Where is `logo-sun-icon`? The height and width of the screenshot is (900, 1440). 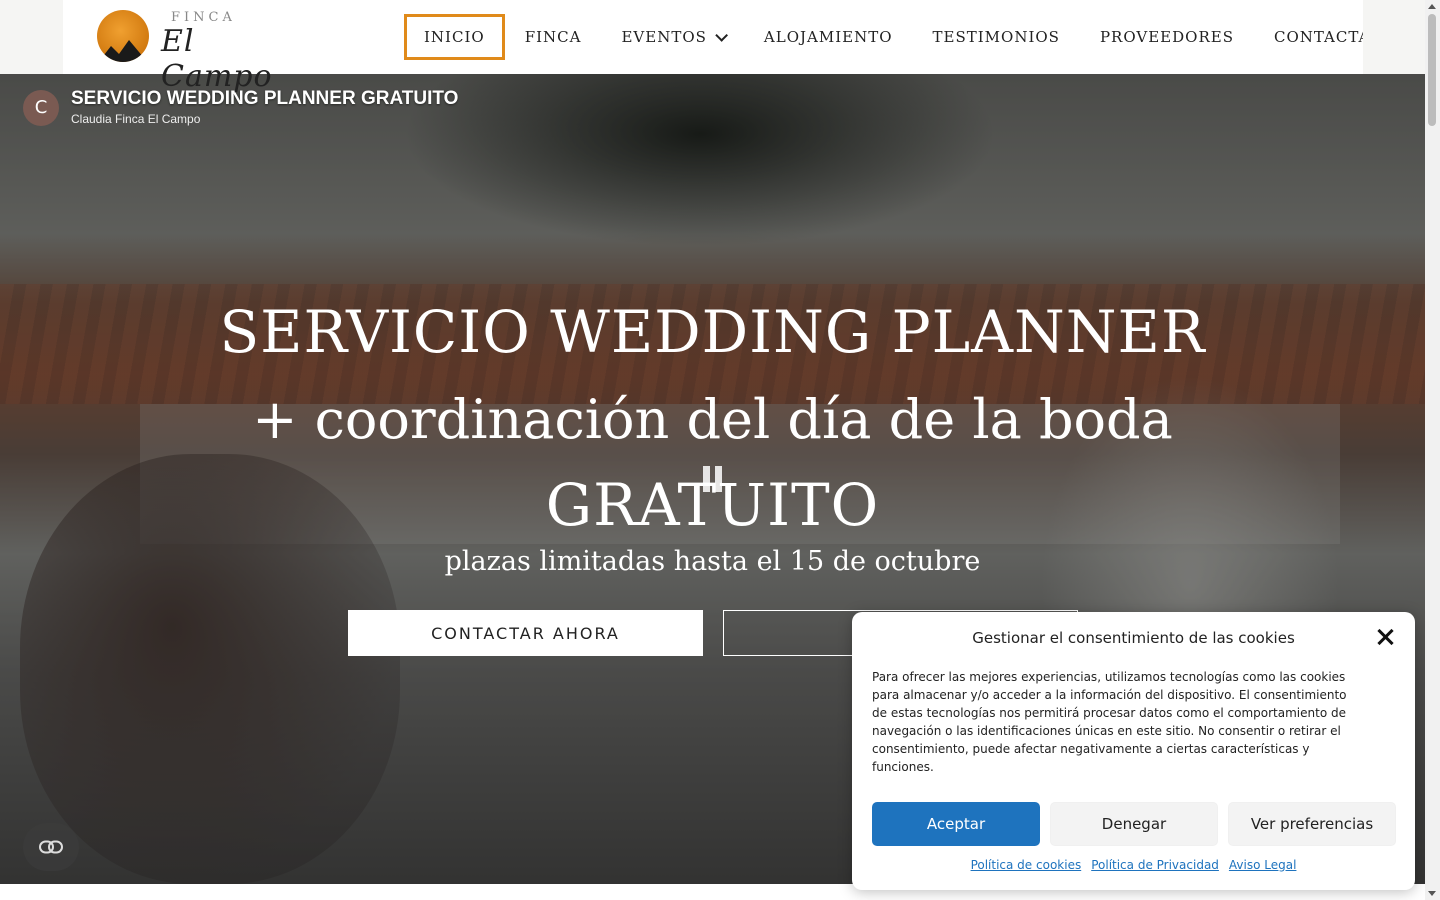 logo-sun-icon is located at coordinates (123, 36).